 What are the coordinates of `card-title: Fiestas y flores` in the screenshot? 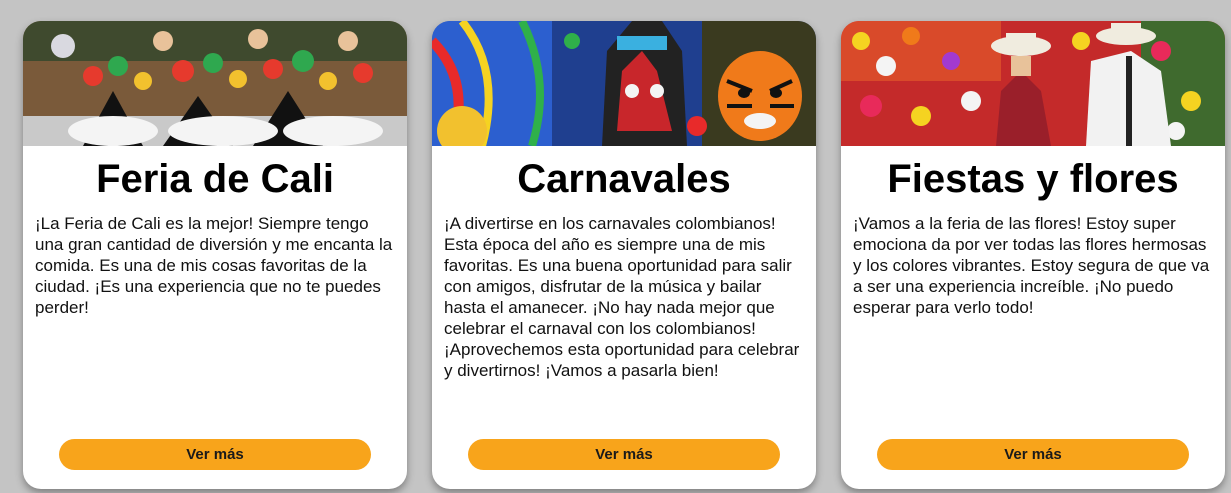 It's located at (1033, 179).